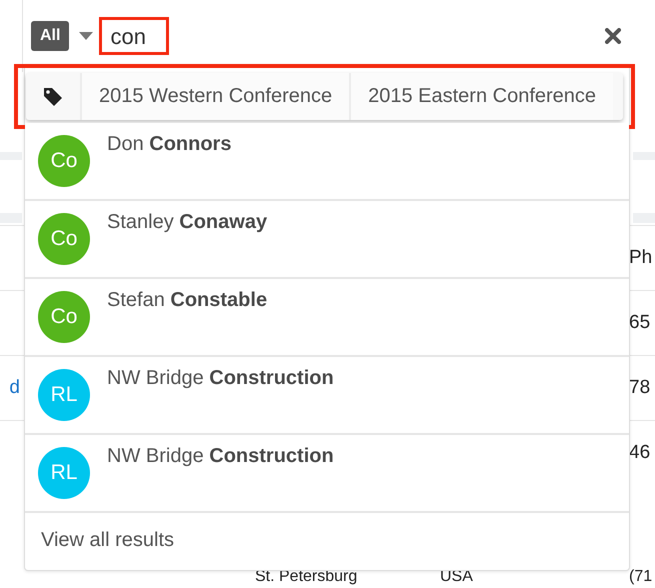  I want to click on caret-icon, so click(86, 36).